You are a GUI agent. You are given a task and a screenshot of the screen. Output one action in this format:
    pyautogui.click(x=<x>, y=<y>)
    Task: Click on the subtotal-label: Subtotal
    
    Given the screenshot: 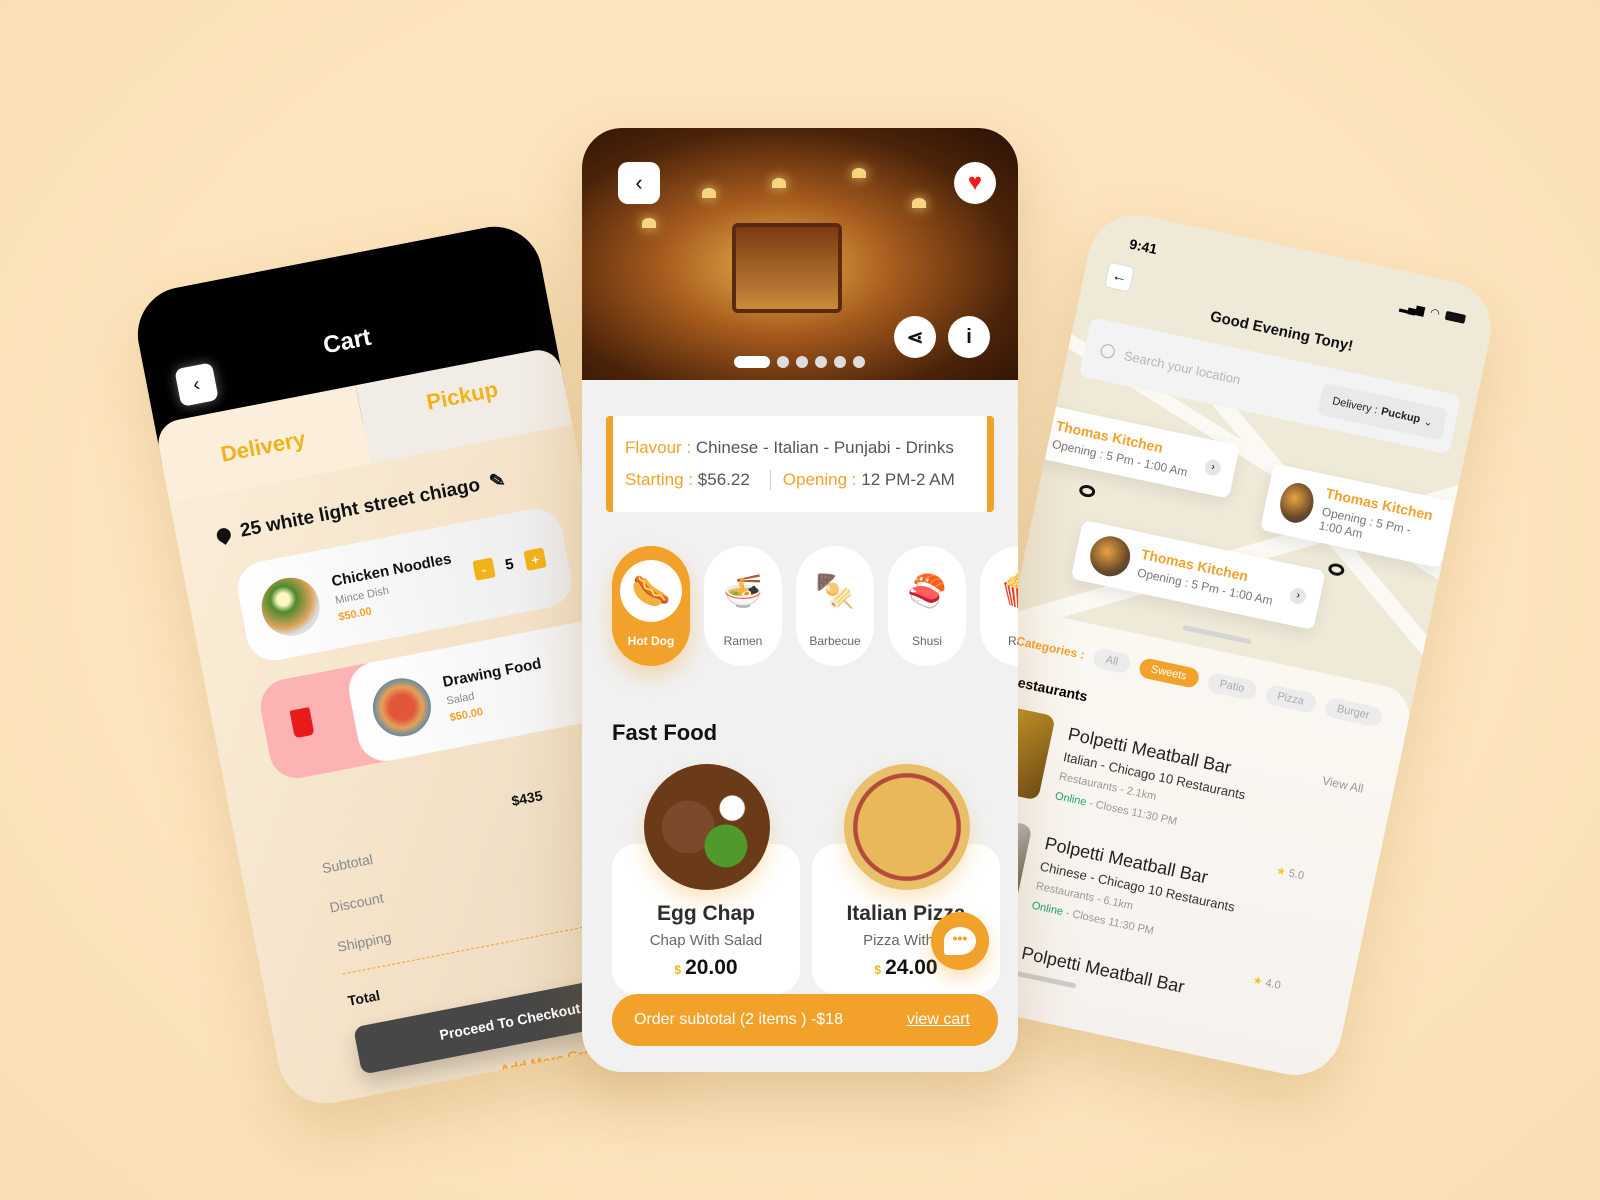 What is the action you would take?
    pyautogui.click(x=347, y=863)
    